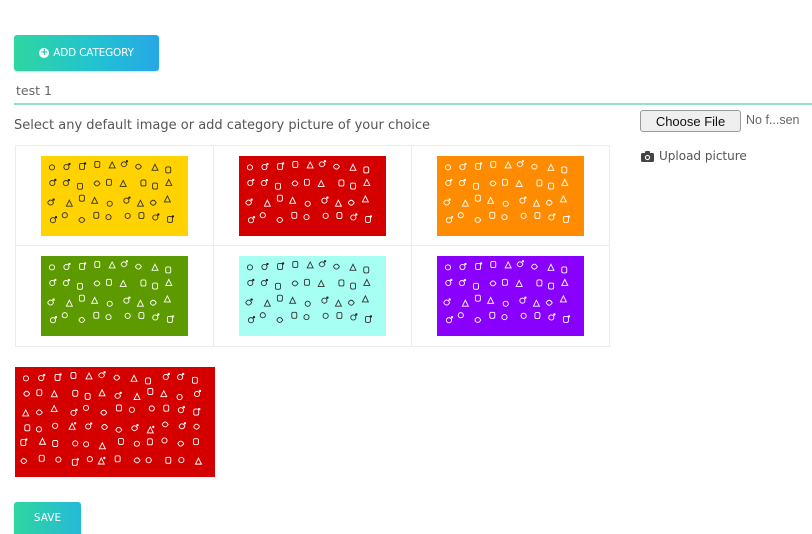 This screenshot has width=812, height=534. I want to click on plus-circle-icon: +, so click(44, 52).